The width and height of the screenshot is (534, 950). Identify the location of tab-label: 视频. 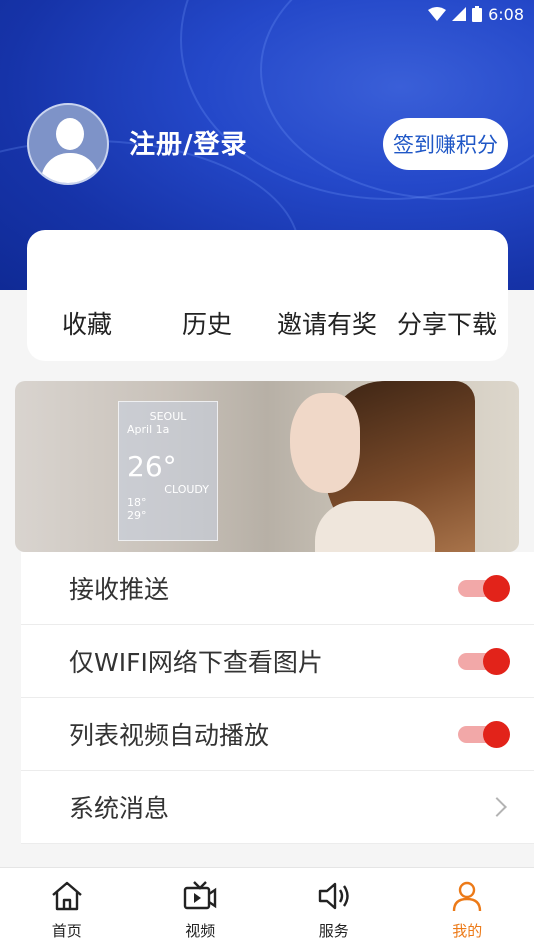
(200, 931).